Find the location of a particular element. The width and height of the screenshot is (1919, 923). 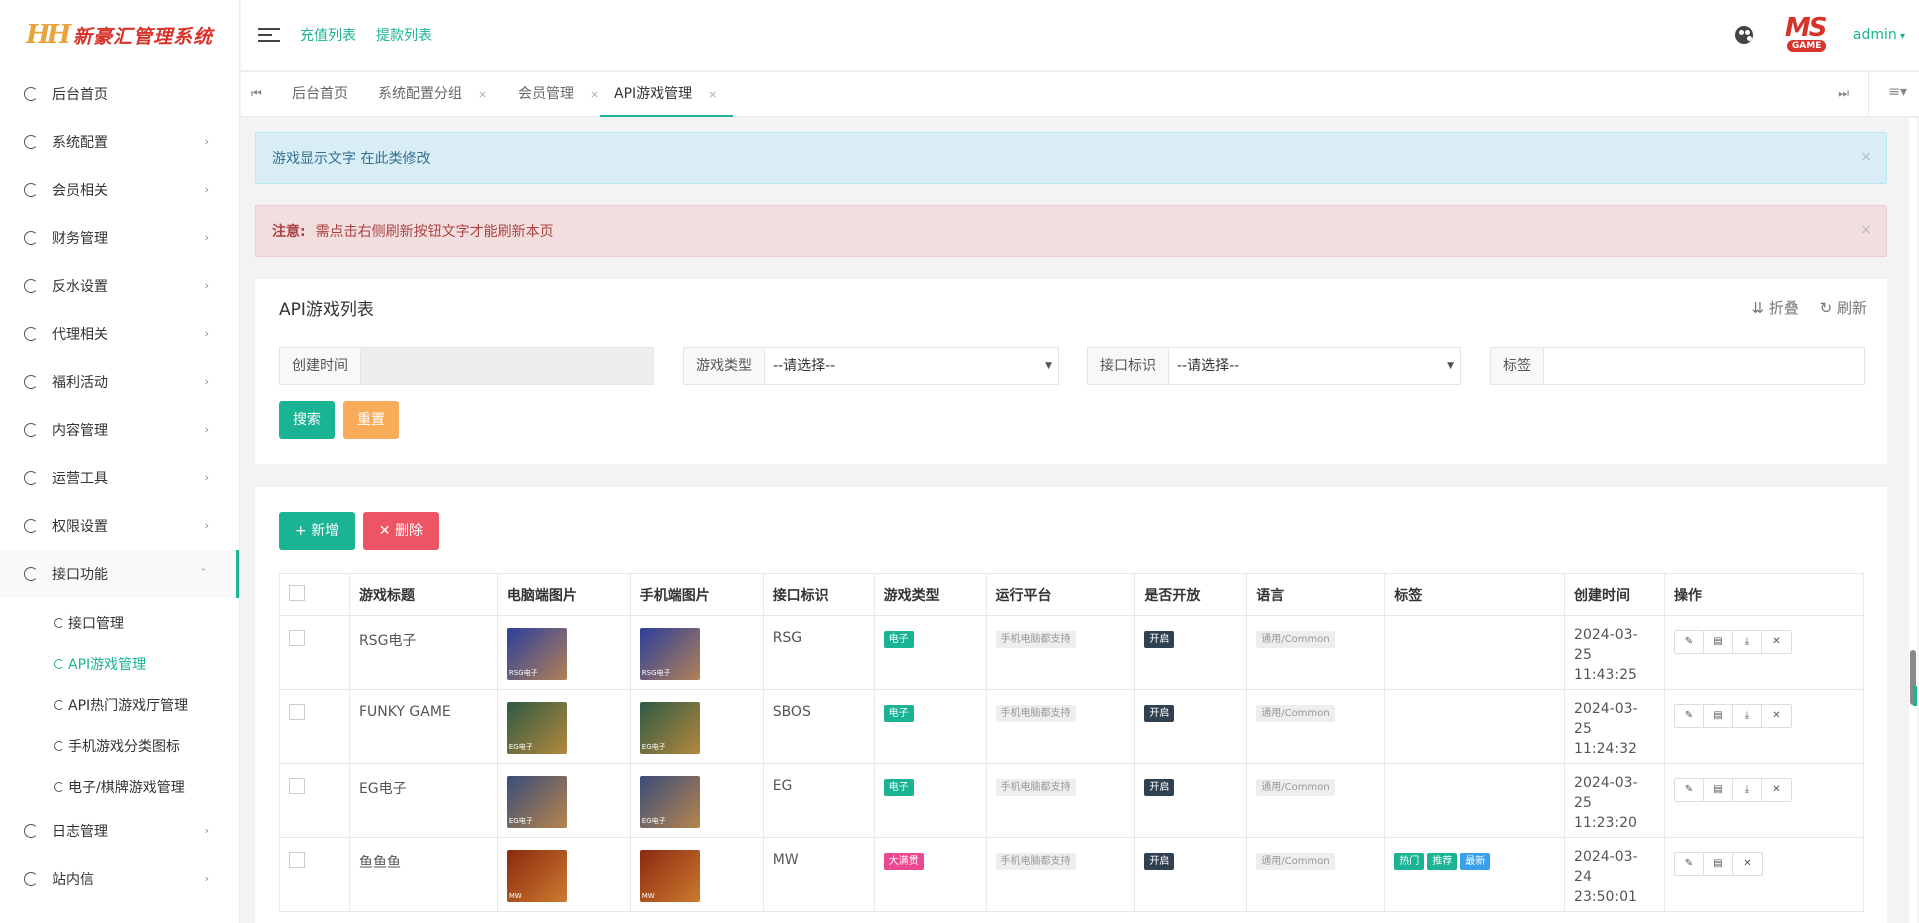

column-header: 语言 is located at coordinates (1316, 594).